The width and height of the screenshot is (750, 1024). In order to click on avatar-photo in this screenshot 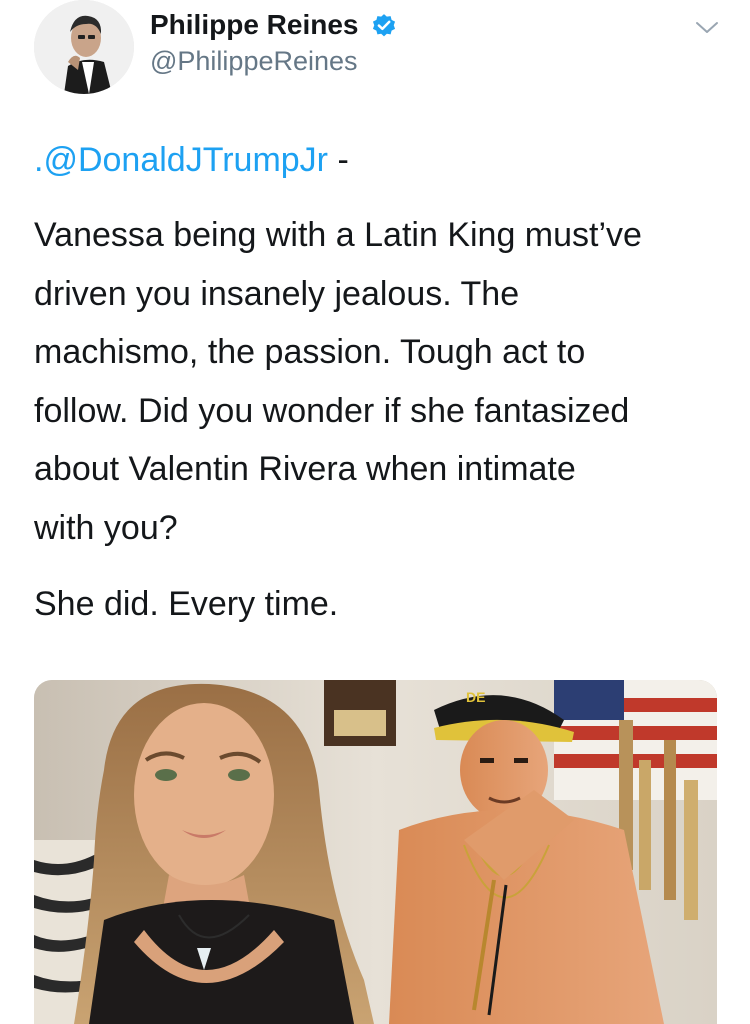, I will do `click(84, 47)`.